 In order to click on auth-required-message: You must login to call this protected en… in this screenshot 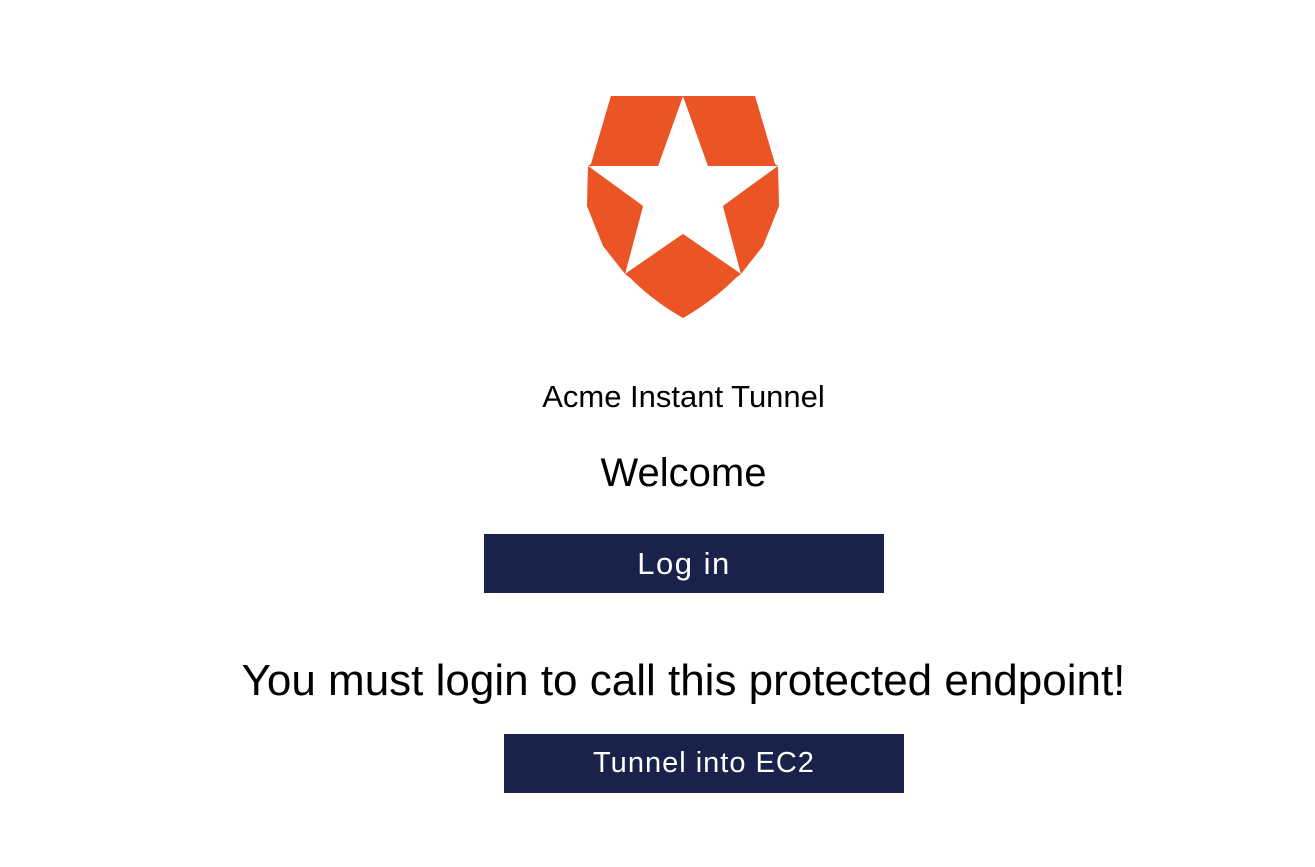, I will do `click(683, 680)`.